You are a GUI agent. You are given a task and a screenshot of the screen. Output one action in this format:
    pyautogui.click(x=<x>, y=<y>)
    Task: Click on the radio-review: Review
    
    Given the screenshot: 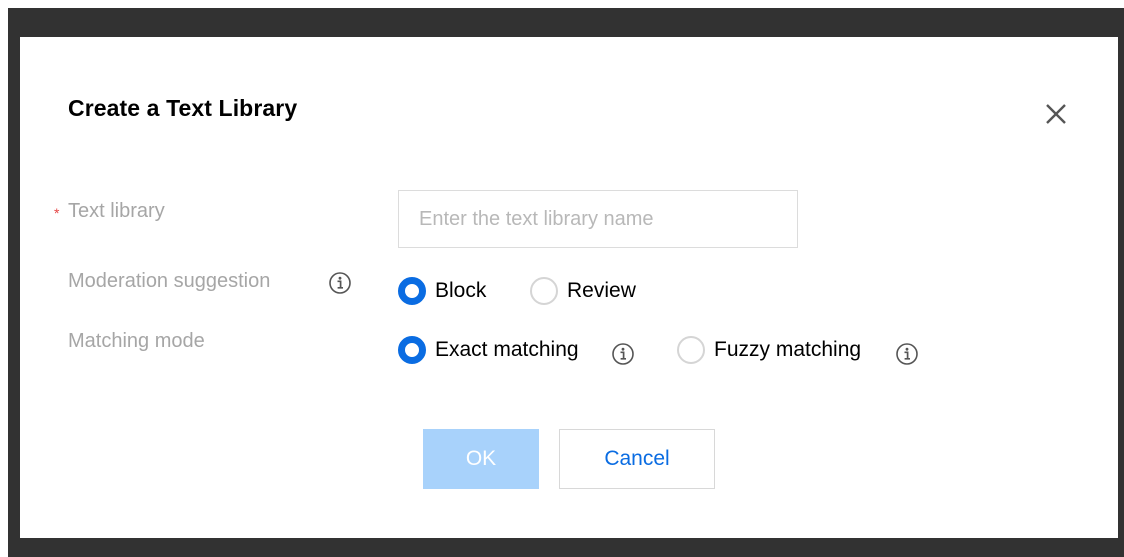 What is the action you would take?
    pyautogui.click(x=583, y=291)
    